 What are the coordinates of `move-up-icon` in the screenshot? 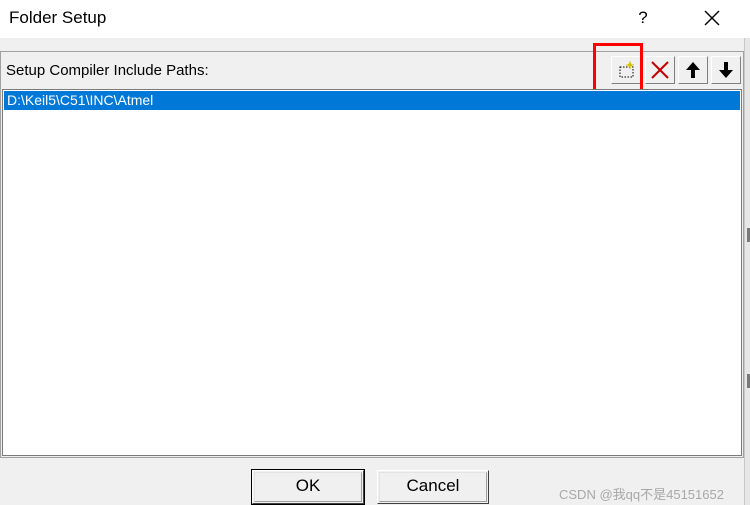 It's located at (693, 70).